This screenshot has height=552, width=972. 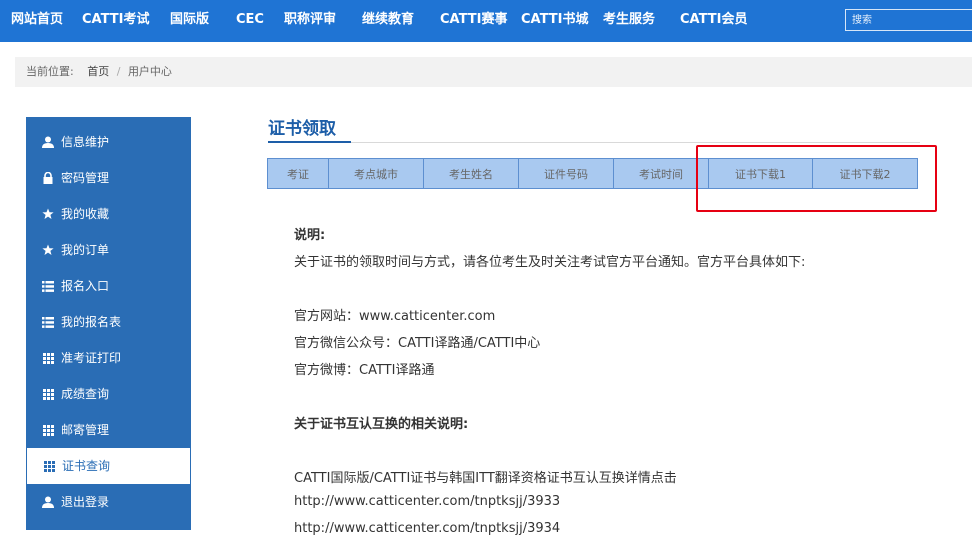 I want to click on search-input, so click(x=908, y=20).